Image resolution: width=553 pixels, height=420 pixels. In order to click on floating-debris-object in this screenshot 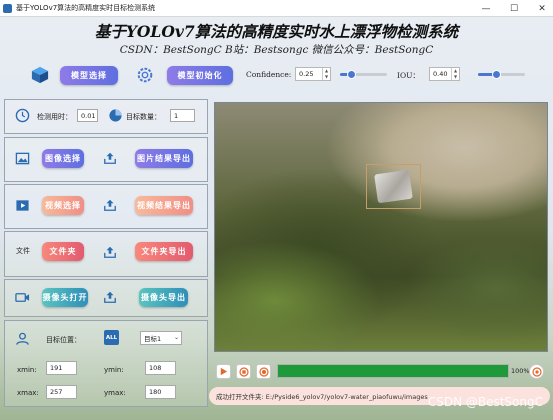, I will do `click(393, 186)`.